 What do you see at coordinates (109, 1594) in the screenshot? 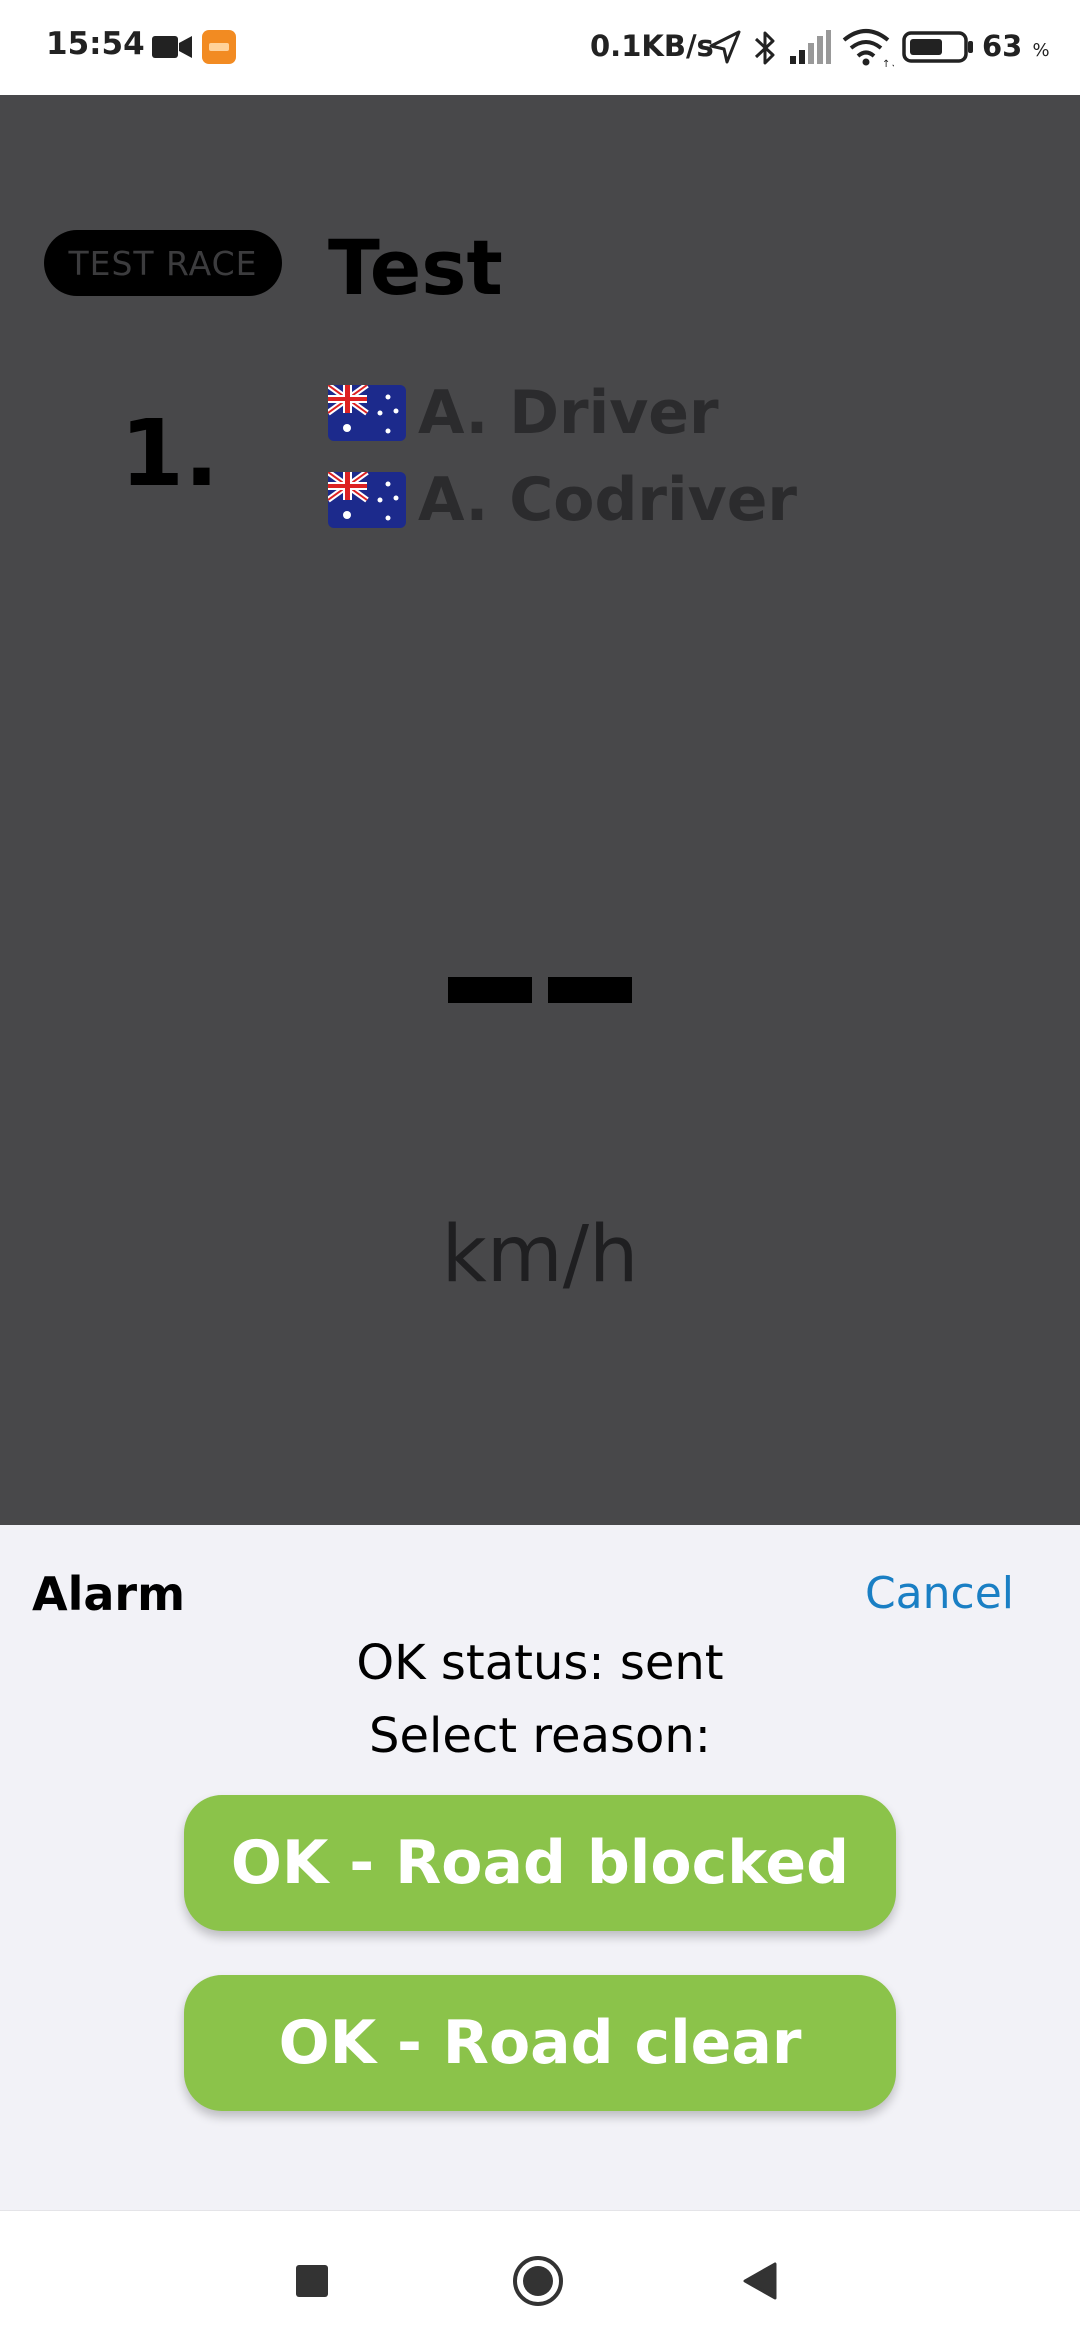
I see `sheet-title: Alarm` at bounding box center [109, 1594].